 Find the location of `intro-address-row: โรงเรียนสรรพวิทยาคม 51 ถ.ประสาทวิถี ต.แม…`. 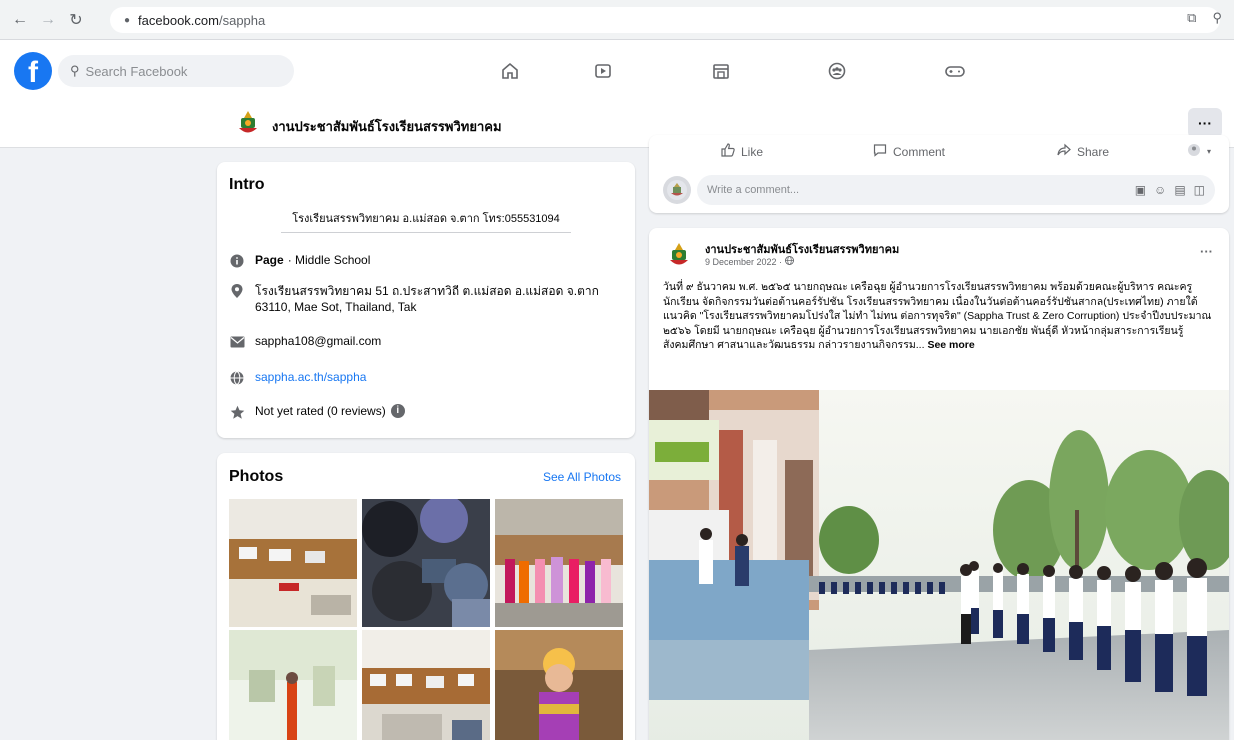

intro-address-row: โรงเรียนสรรพวิทยาคม 51 ถ.ประสาทวิถี ต.แม… is located at coordinates (424, 299).